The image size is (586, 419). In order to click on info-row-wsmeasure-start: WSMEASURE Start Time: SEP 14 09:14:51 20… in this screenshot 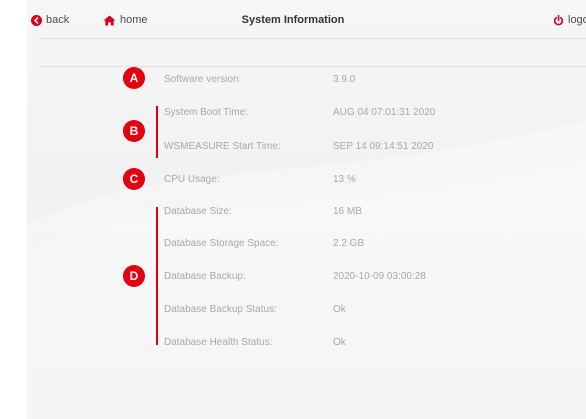, I will do `click(293, 146)`.